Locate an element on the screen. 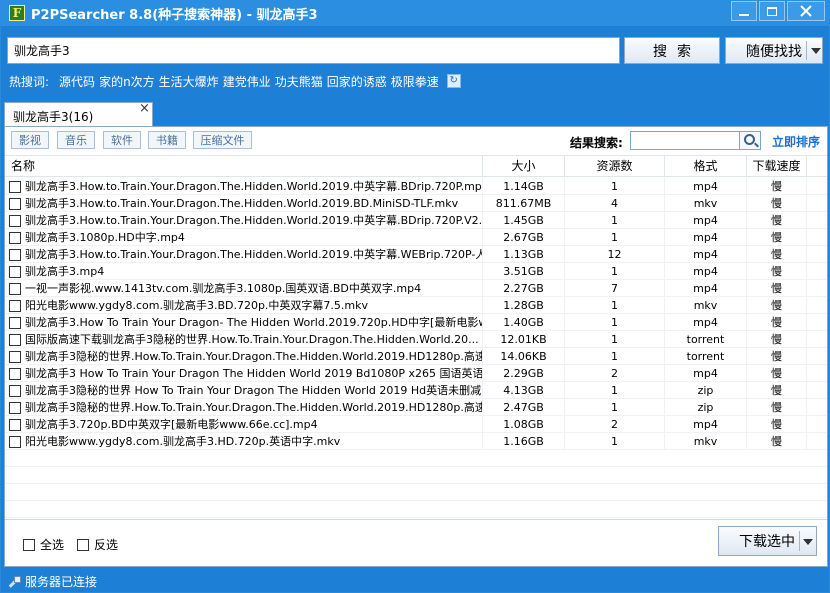  filter-search-button is located at coordinates (750, 140).